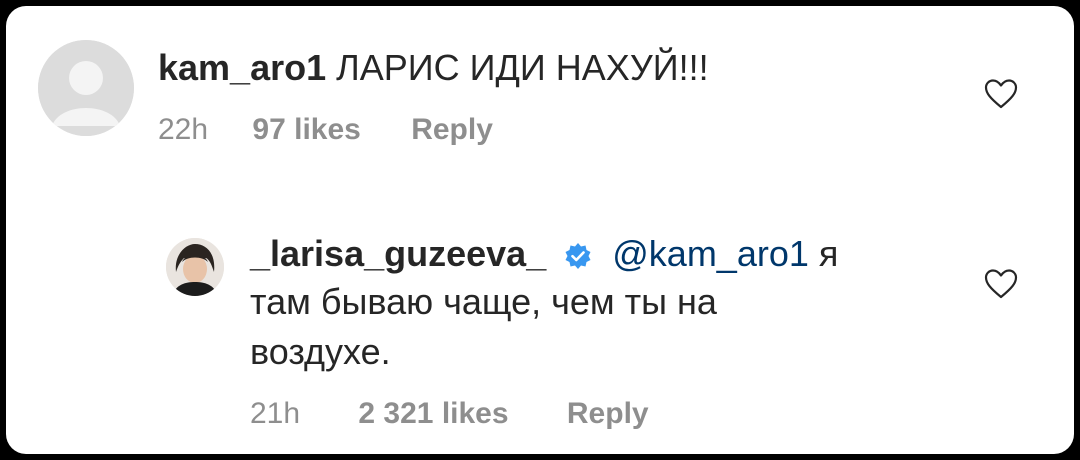  Describe the element at coordinates (183, 129) in the screenshot. I see `comment-time: 22h` at that location.